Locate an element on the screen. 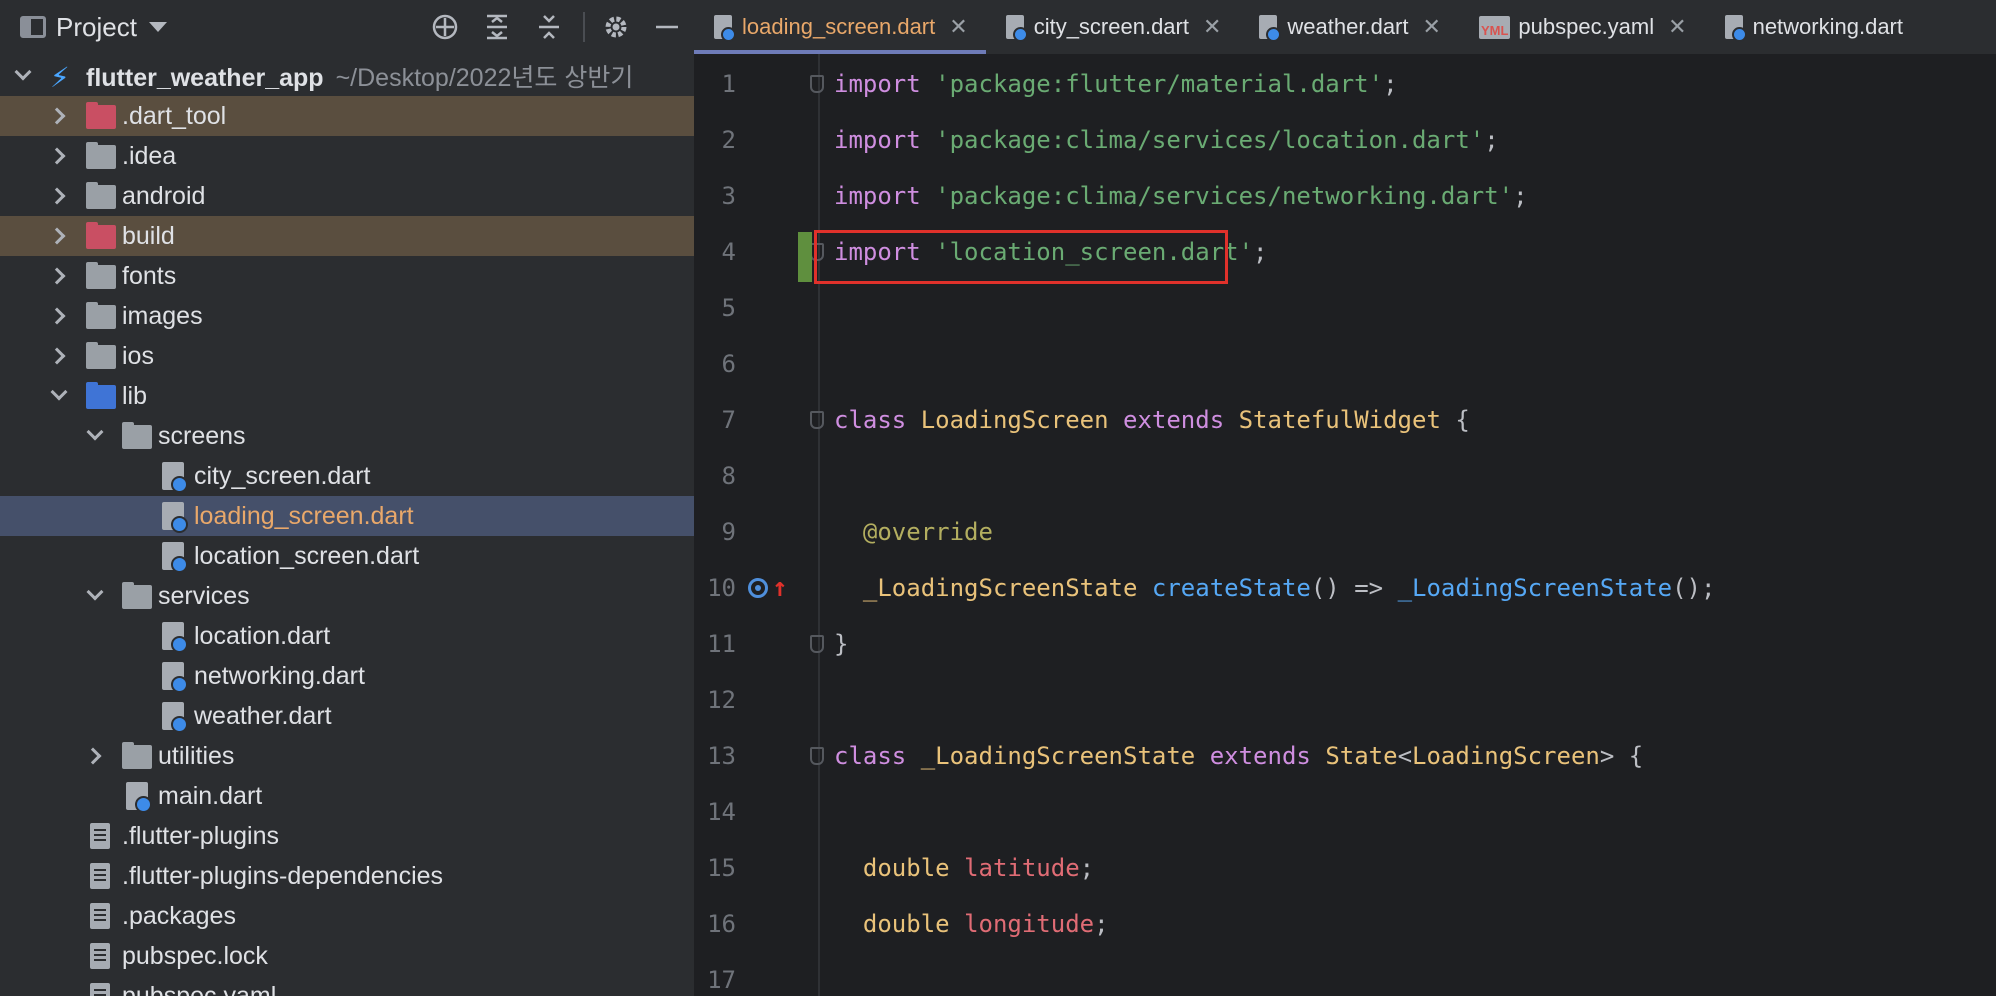  code-token: LoadingScreen is located at coordinates (1014, 420).